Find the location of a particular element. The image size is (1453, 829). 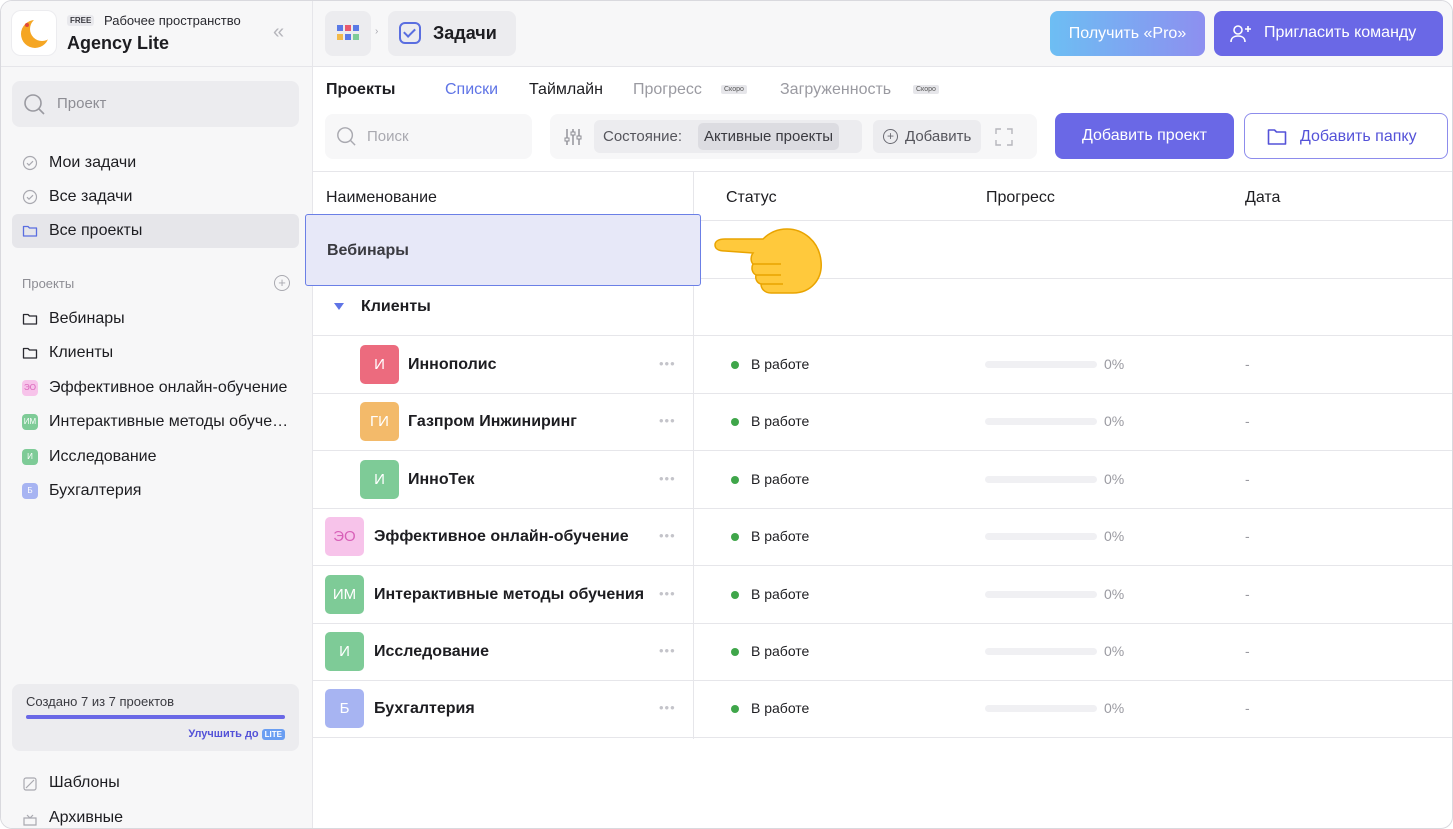

filter-panel: Состояние: Активные проекты + Добавить is located at coordinates (793, 136).